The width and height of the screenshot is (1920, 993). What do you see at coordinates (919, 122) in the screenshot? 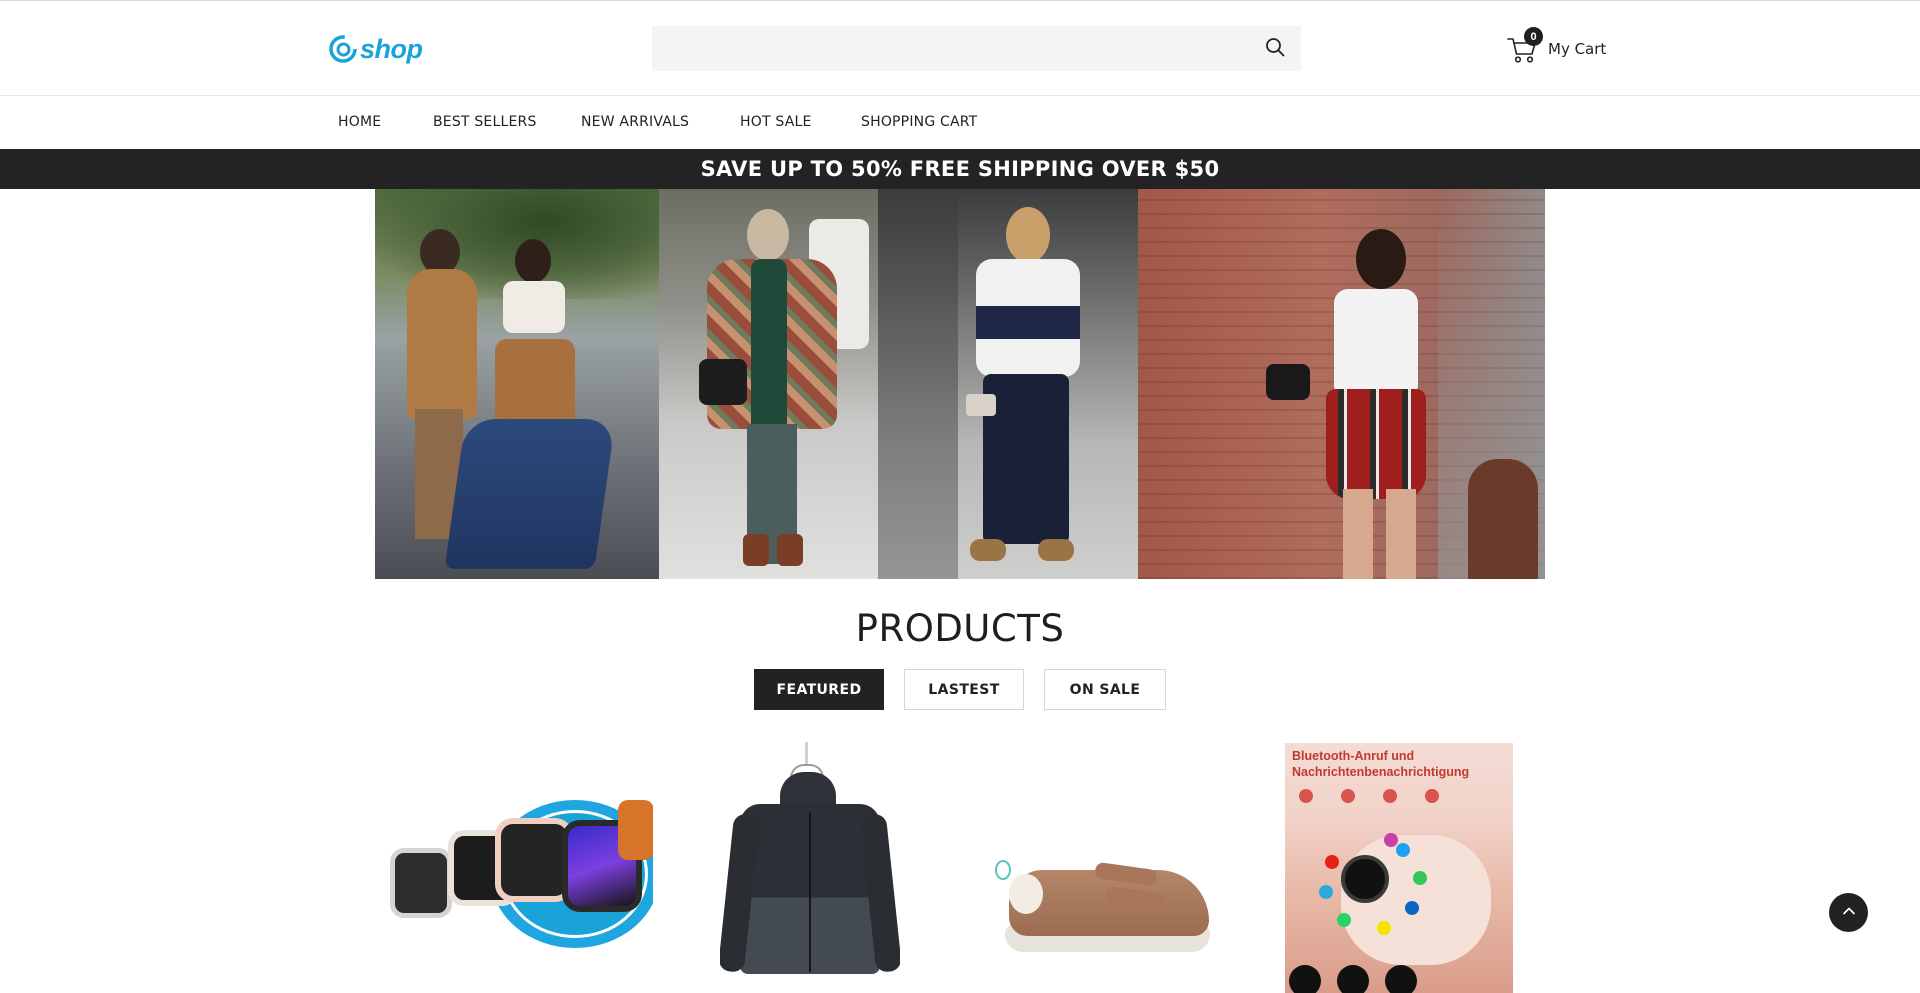
I see `nav-shopping-cart: SHOPPING CART` at bounding box center [919, 122].